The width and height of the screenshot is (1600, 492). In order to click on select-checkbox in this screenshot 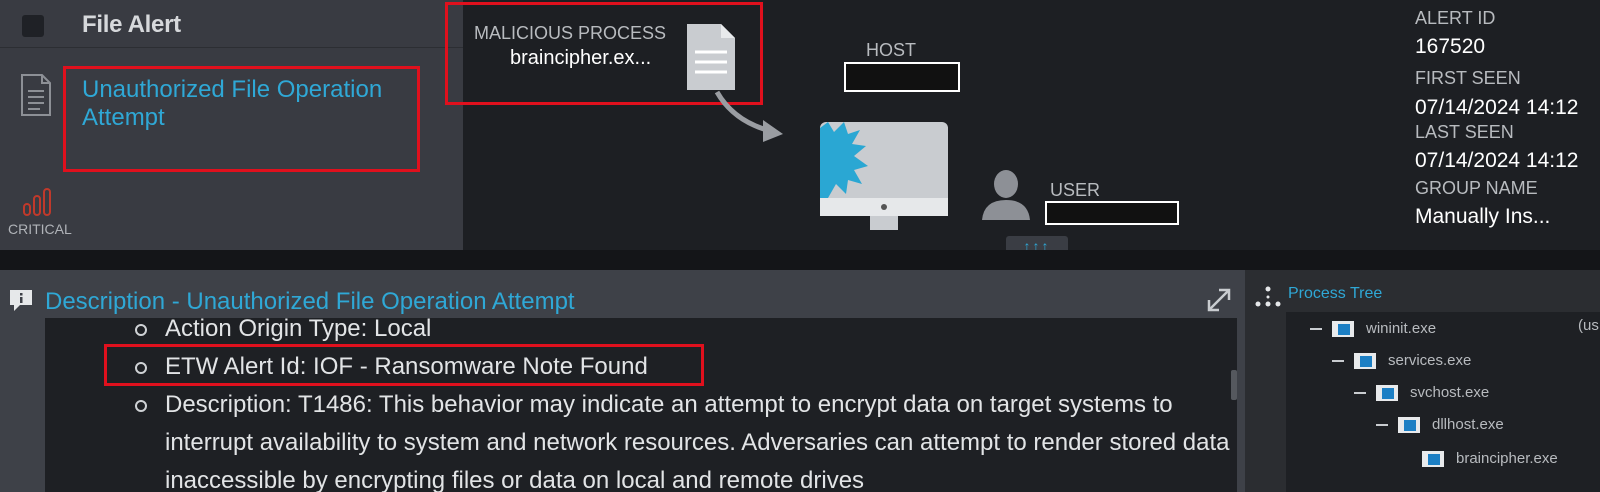, I will do `click(33, 26)`.